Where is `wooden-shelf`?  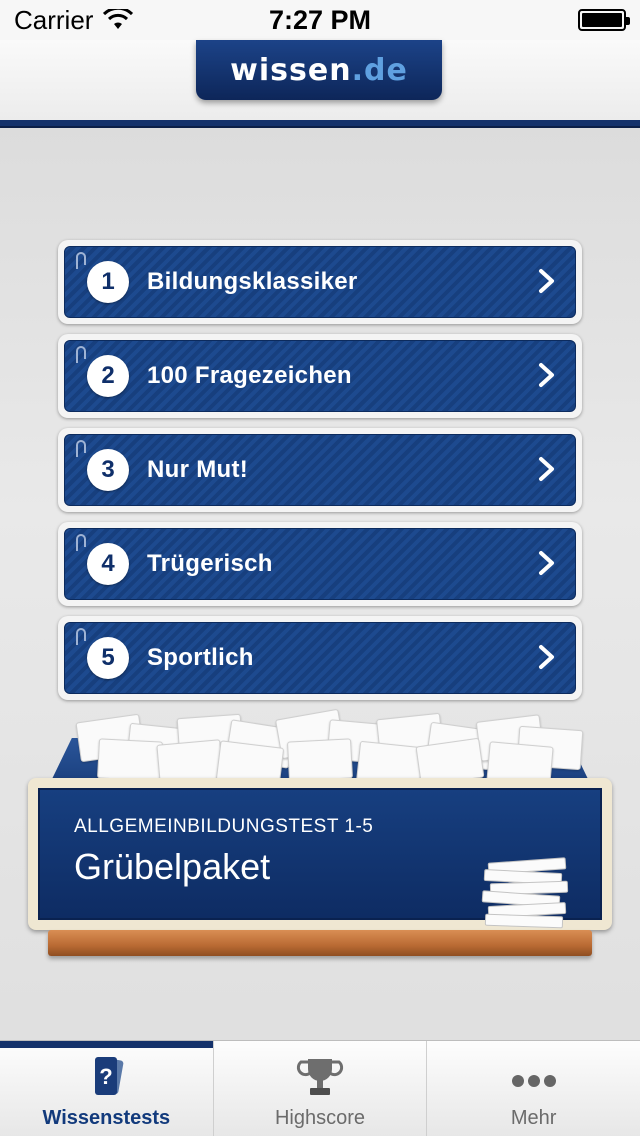
wooden-shelf is located at coordinates (320, 943).